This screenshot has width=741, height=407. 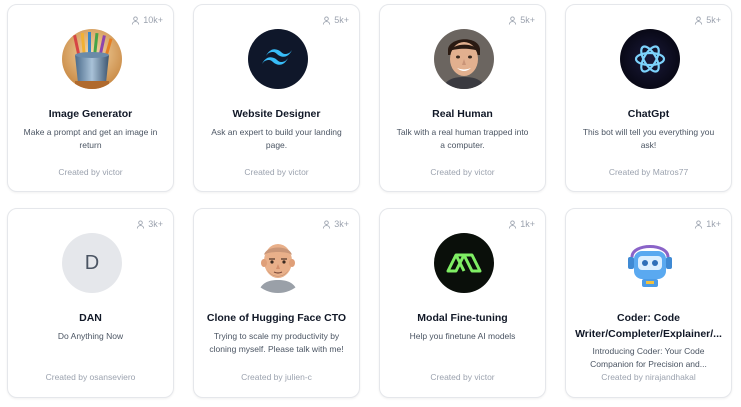 I want to click on bot-description: Help you finetune AI models, so click(x=462, y=336).